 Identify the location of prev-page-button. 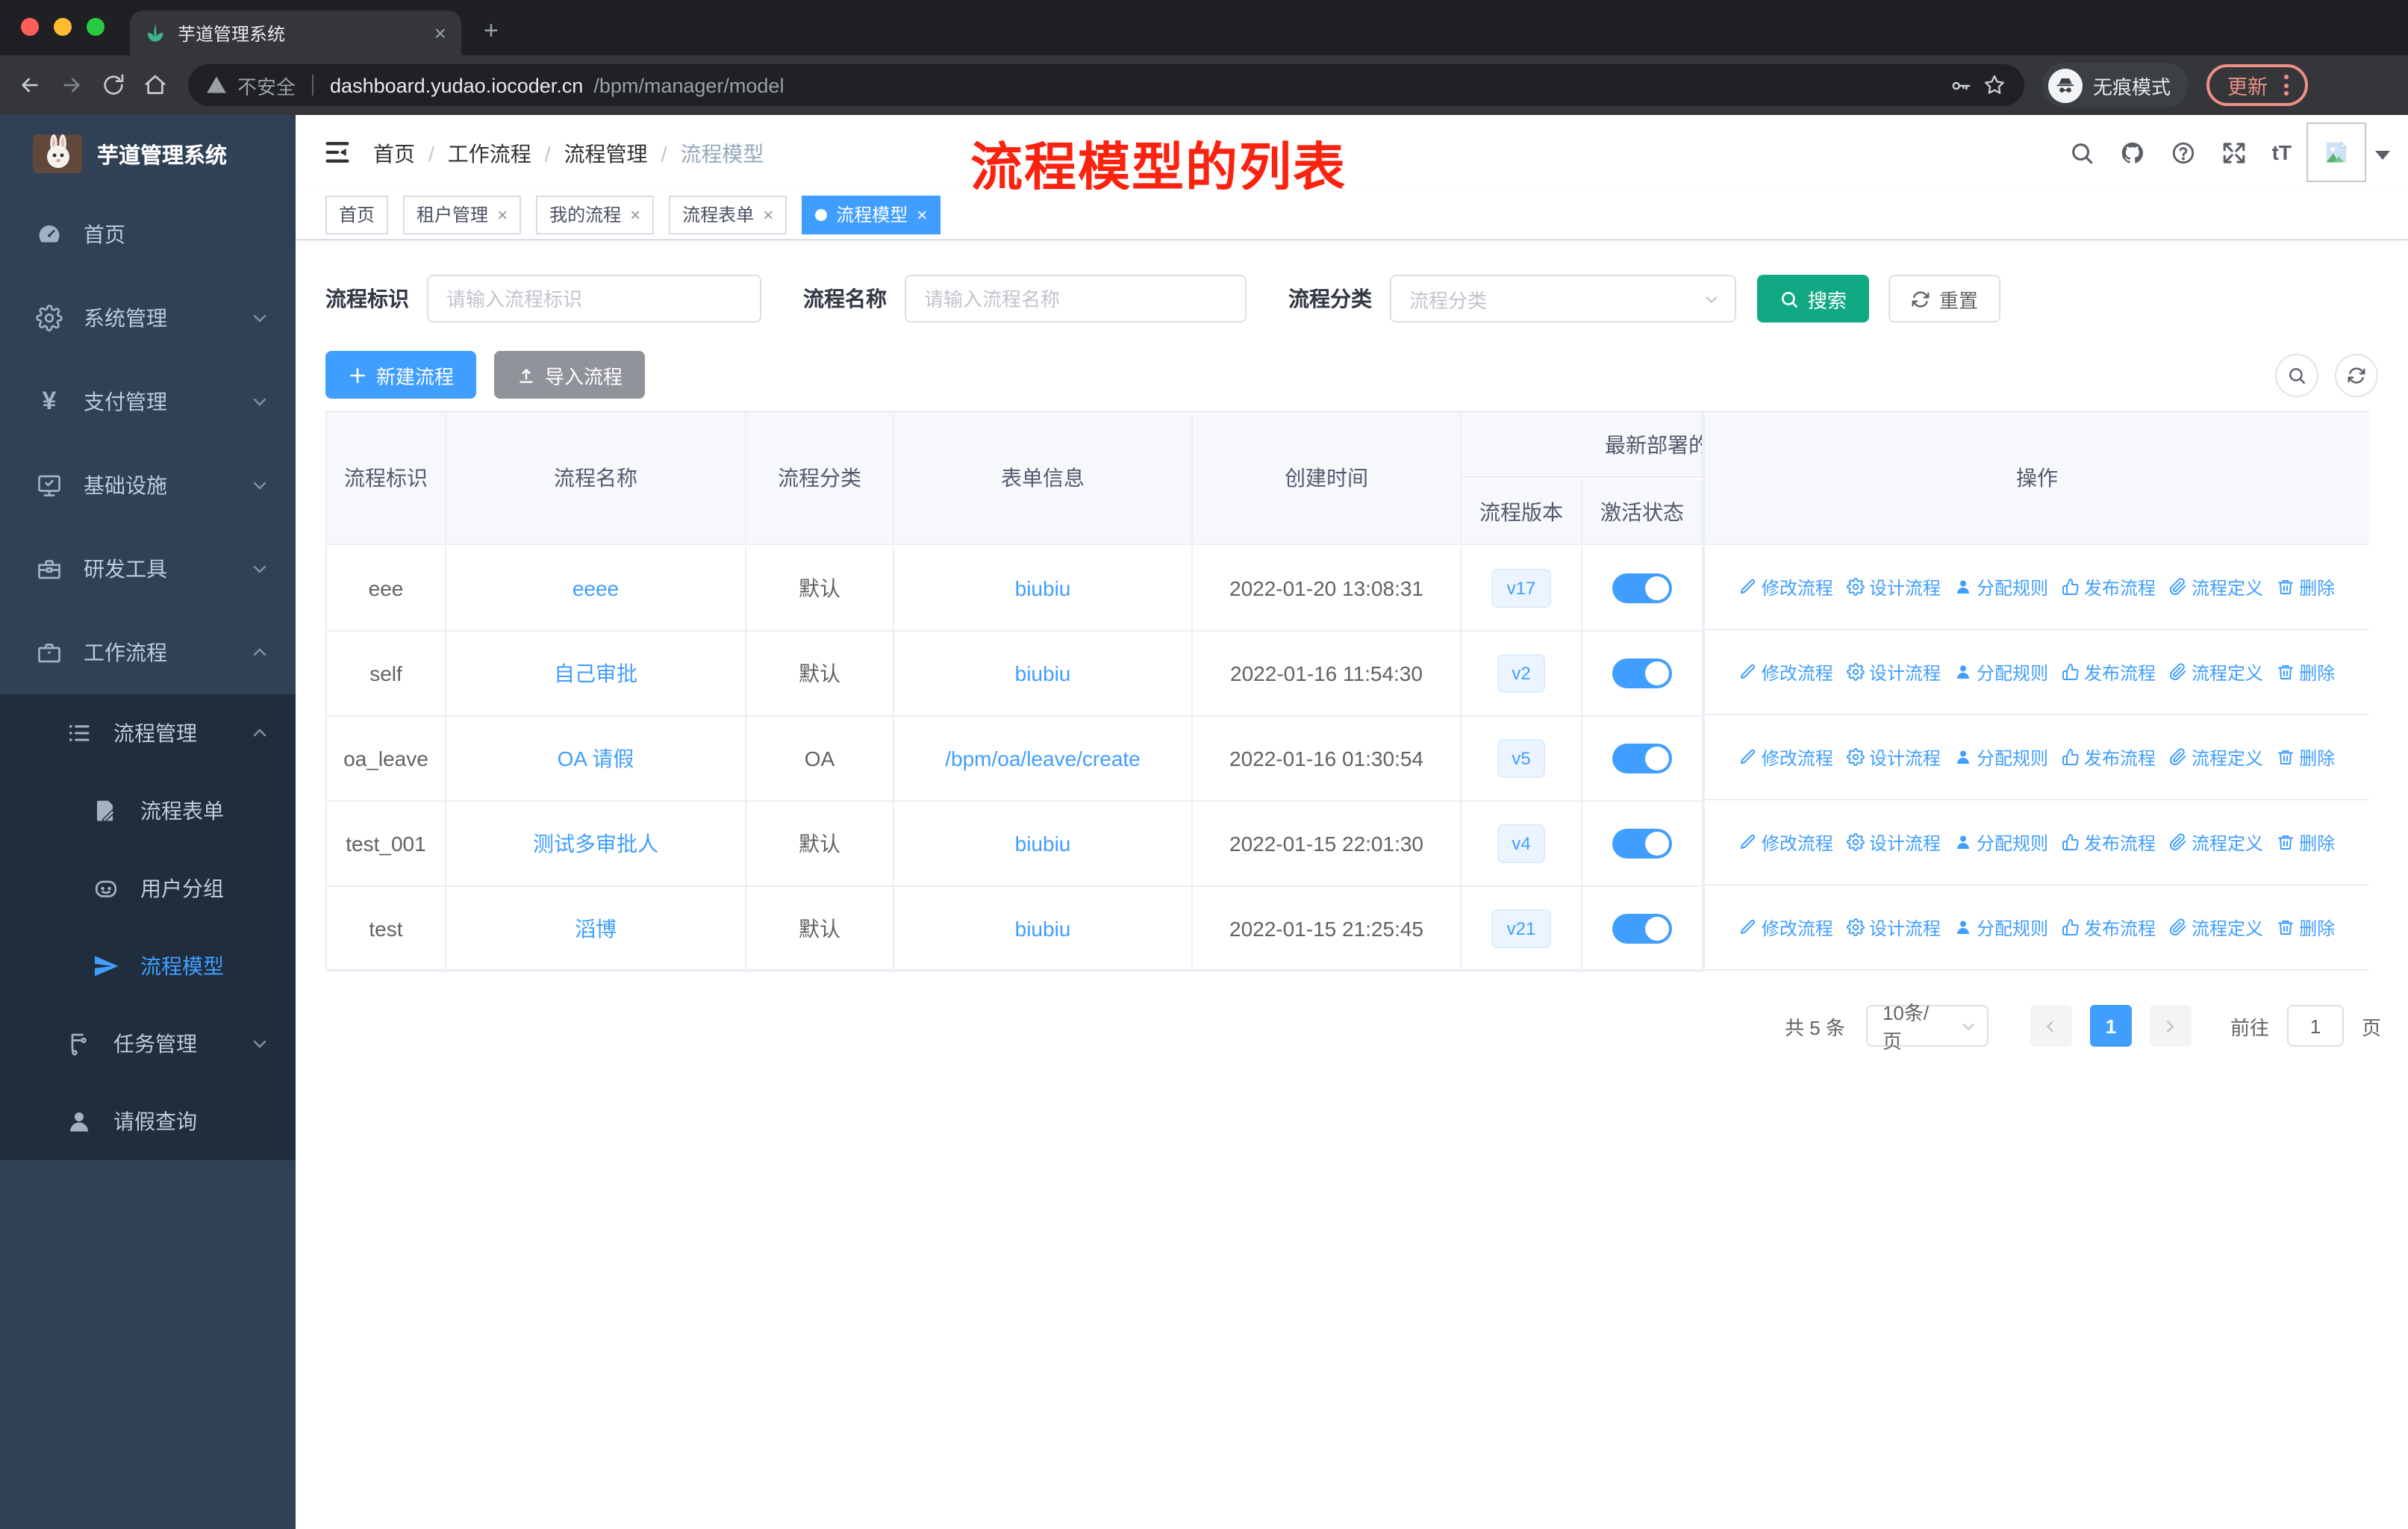
(2051, 1026).